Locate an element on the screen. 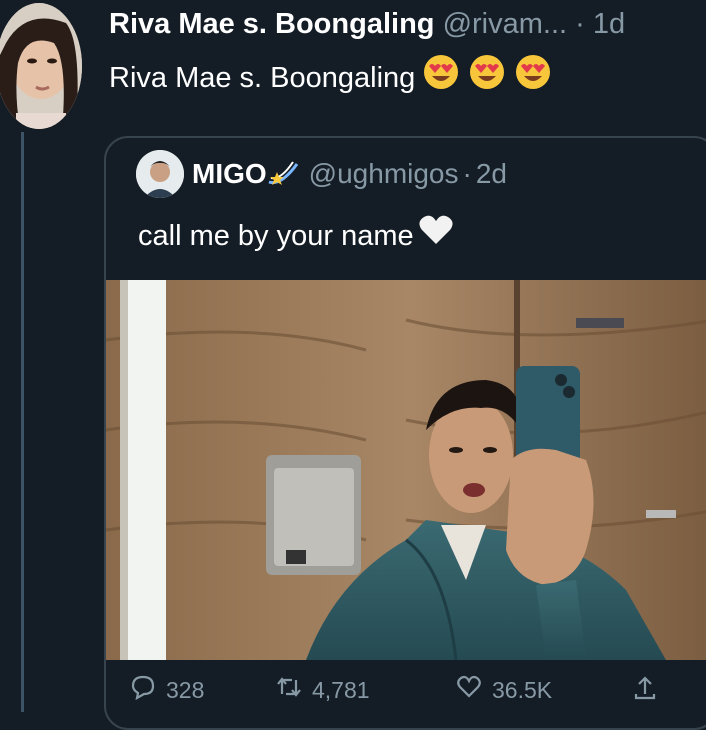 The width and height of the screenshot is (706, 730). quoted-author-name: MIGO is located at coordinates (229, 174).